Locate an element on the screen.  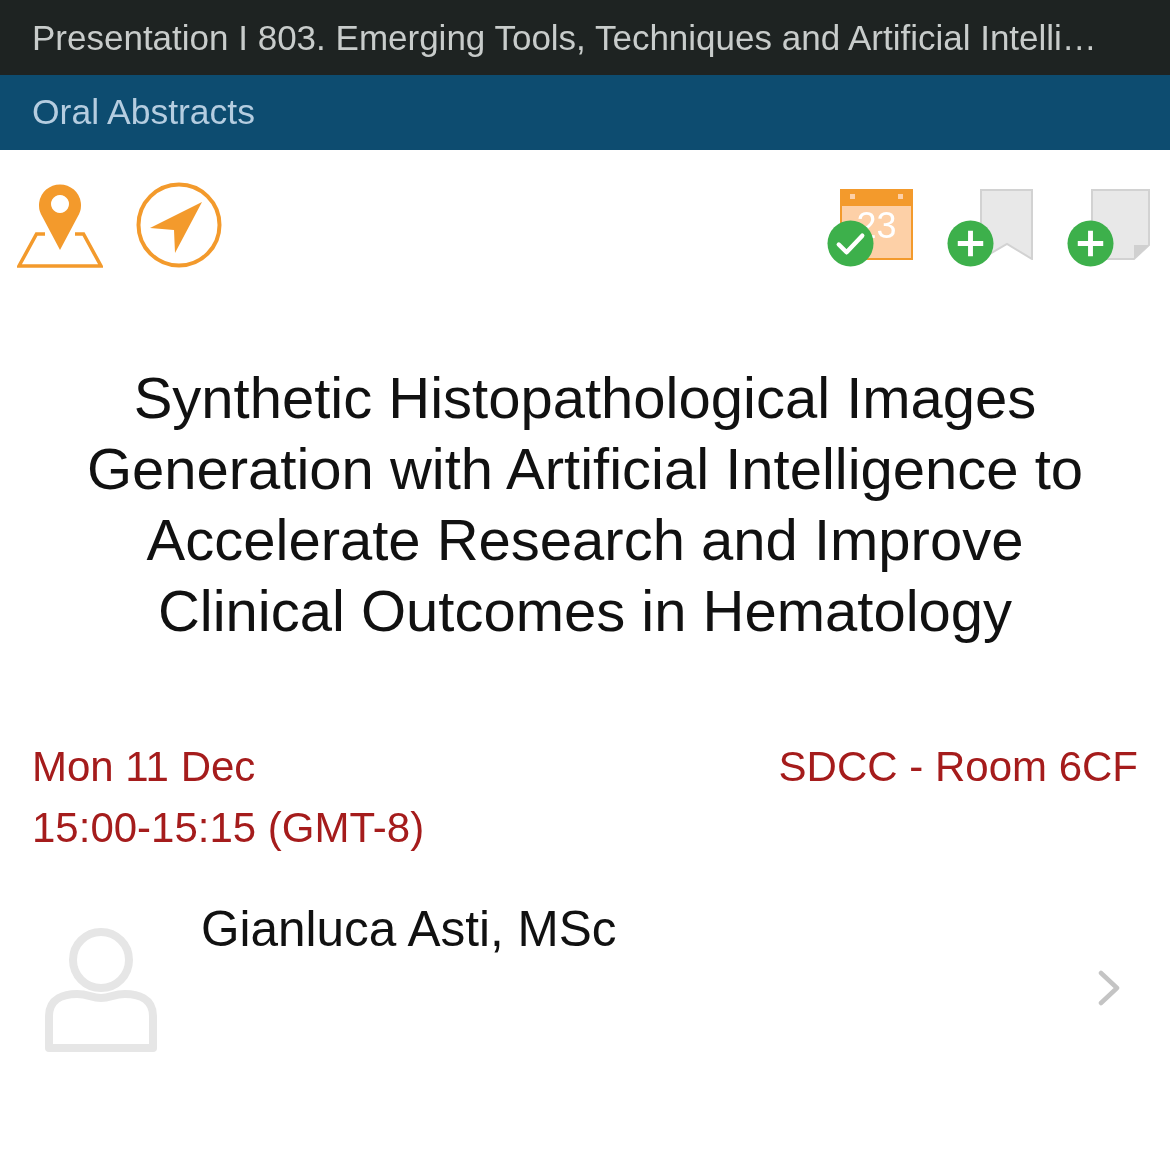
date-text: Mon 11 Dec is located at coordinates (144, 767).